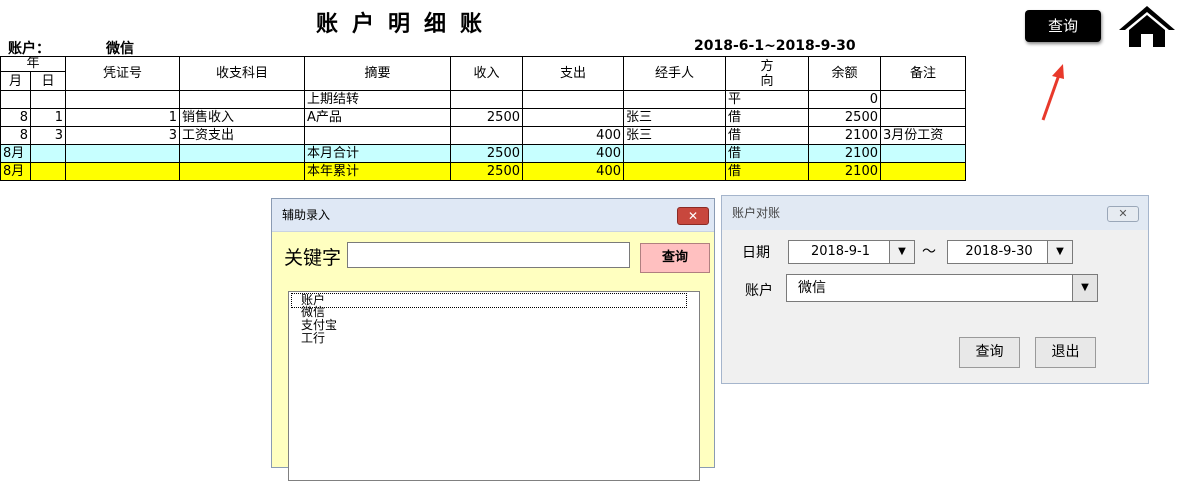  I want to click on account-name: 微信, so click(120, 49).